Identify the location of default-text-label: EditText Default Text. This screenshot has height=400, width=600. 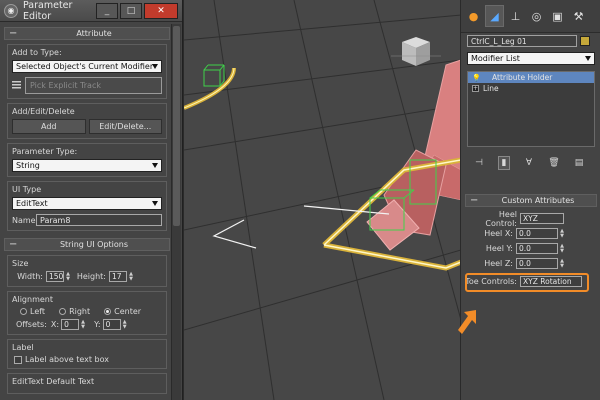
(53, 381).